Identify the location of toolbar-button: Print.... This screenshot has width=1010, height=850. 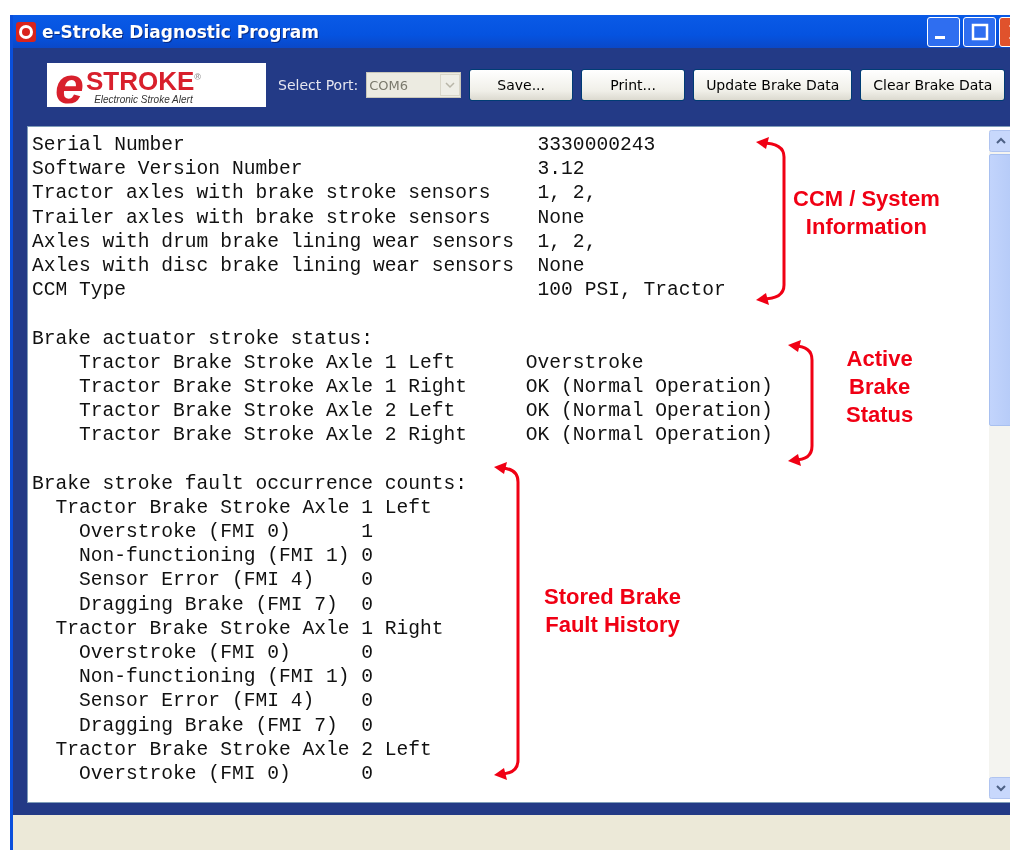
(633, 85).